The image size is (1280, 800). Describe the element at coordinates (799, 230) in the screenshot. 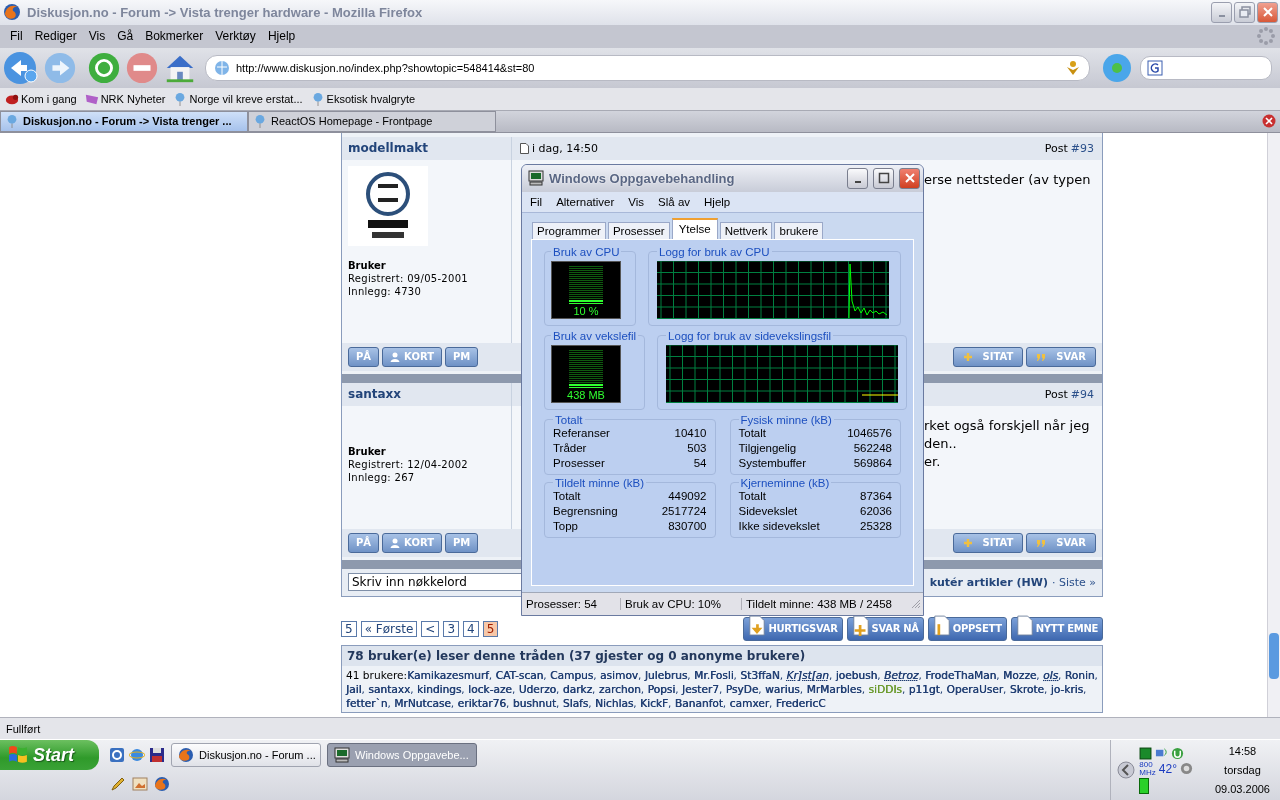

I see `tab: brukere` at that location.